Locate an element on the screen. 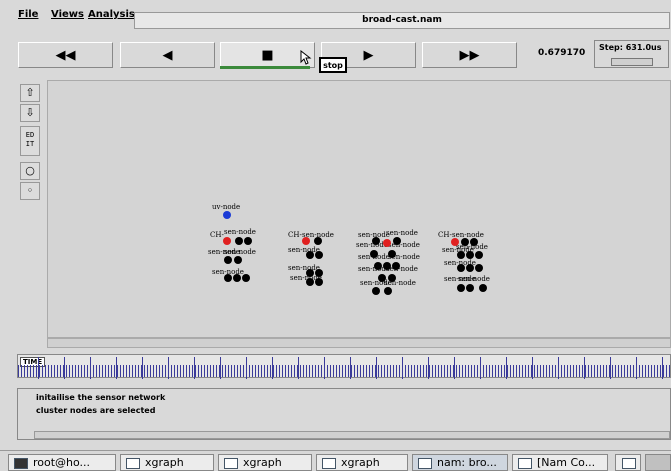 This screenshot has height=471, width=671. uv-node-label: uv-node is located at coordinates (226, 207).